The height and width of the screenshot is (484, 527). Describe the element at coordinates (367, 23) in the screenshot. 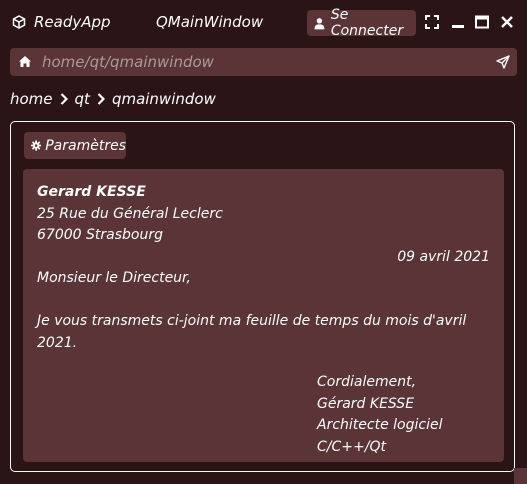

I see `connect-button-label: Se Connecter` at that location.